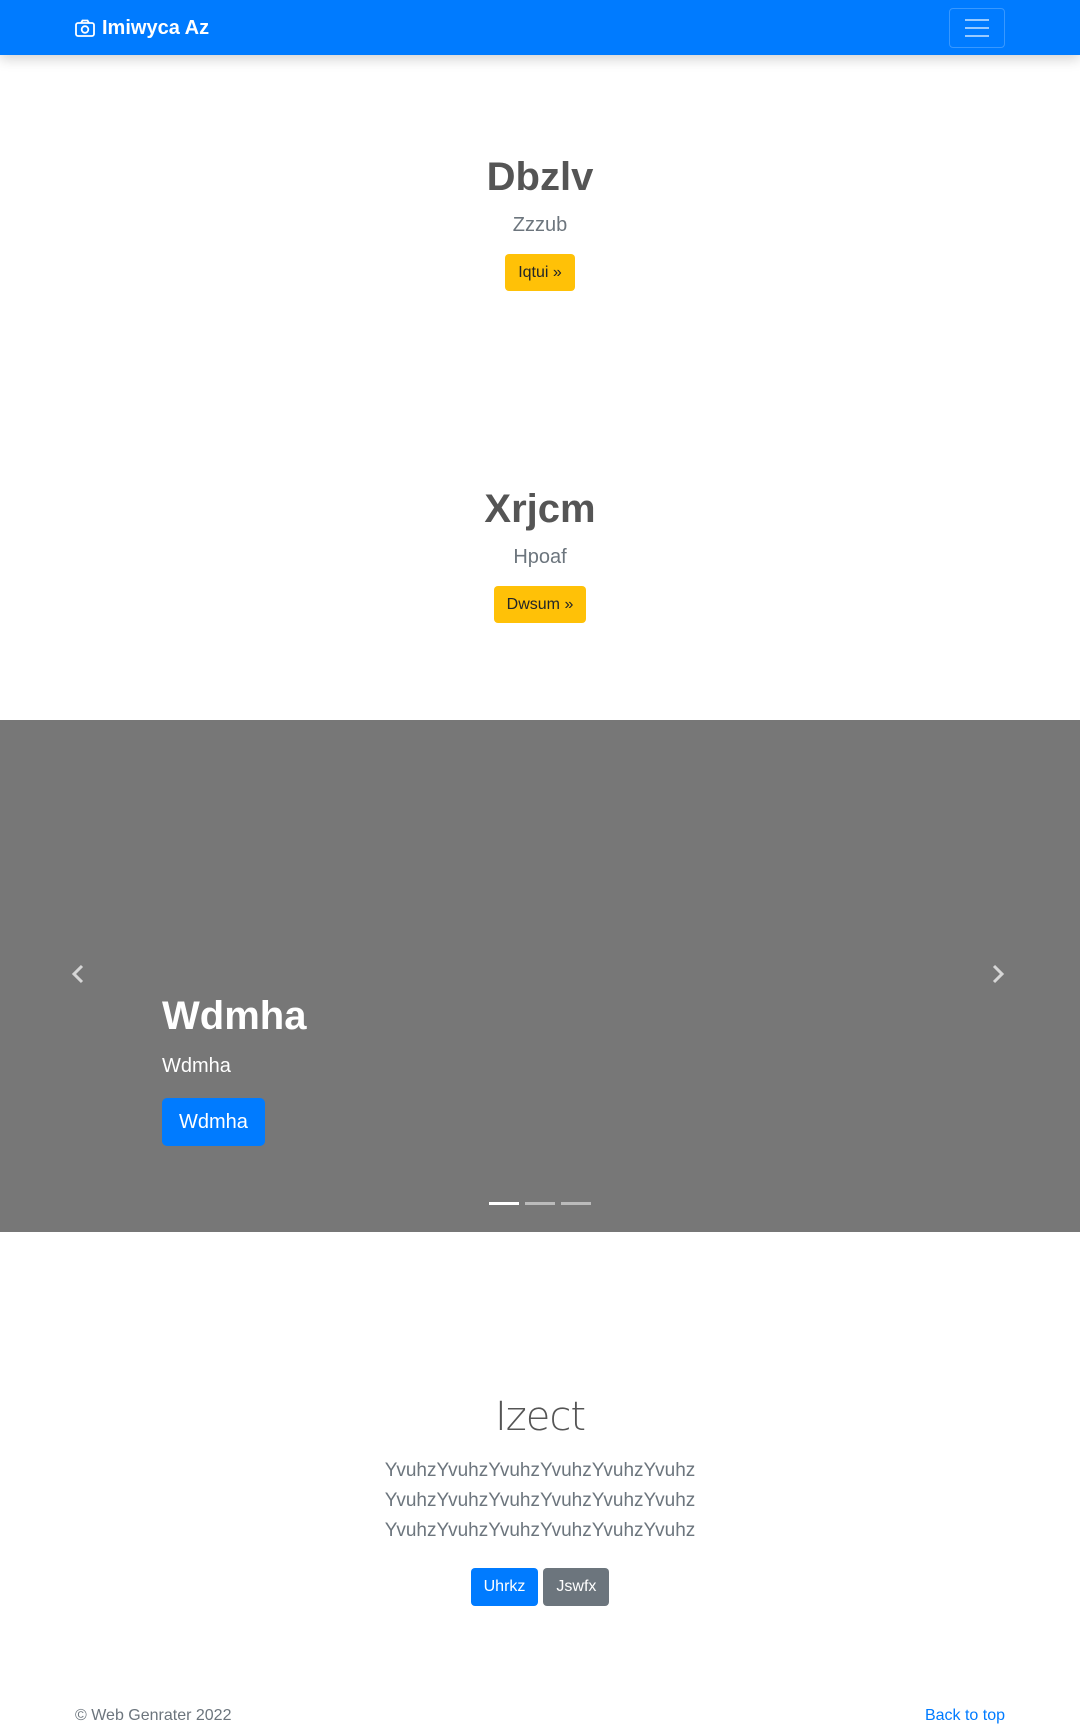 The width and height of the screenshot is (1080, 1728). What do you see at coordinates (213, 1122) in the screenshot?
I see `carousel-cta-button: Wdmha` at bounding box center [213, 1122].